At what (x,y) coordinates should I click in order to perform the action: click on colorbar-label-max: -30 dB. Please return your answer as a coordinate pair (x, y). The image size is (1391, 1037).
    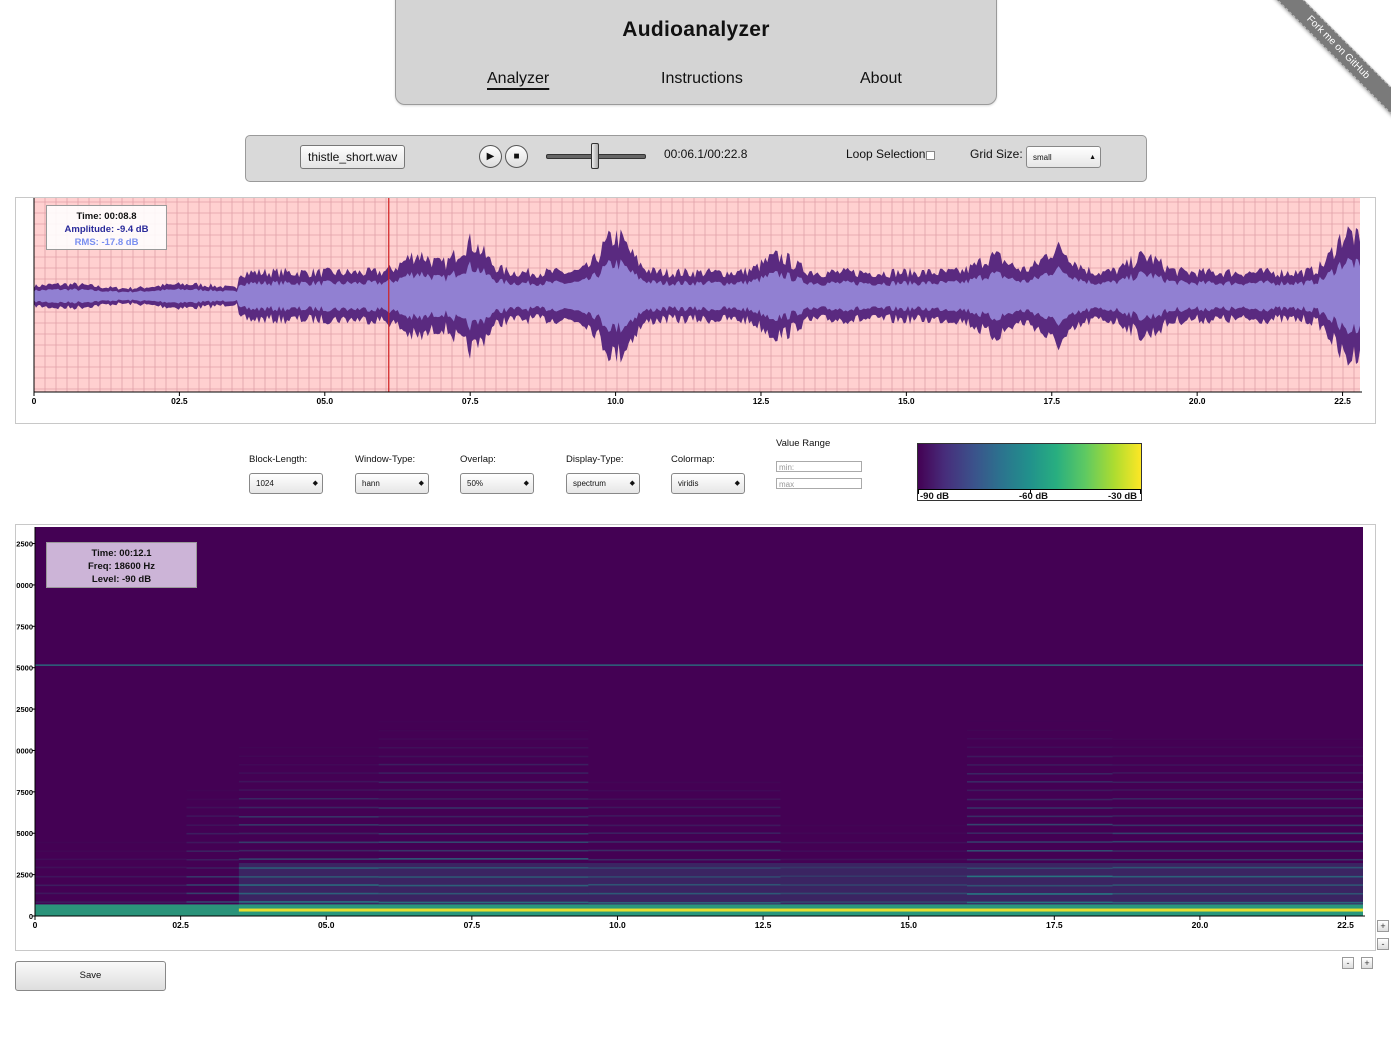
    Looking at the image, I should click on (1123, 496).